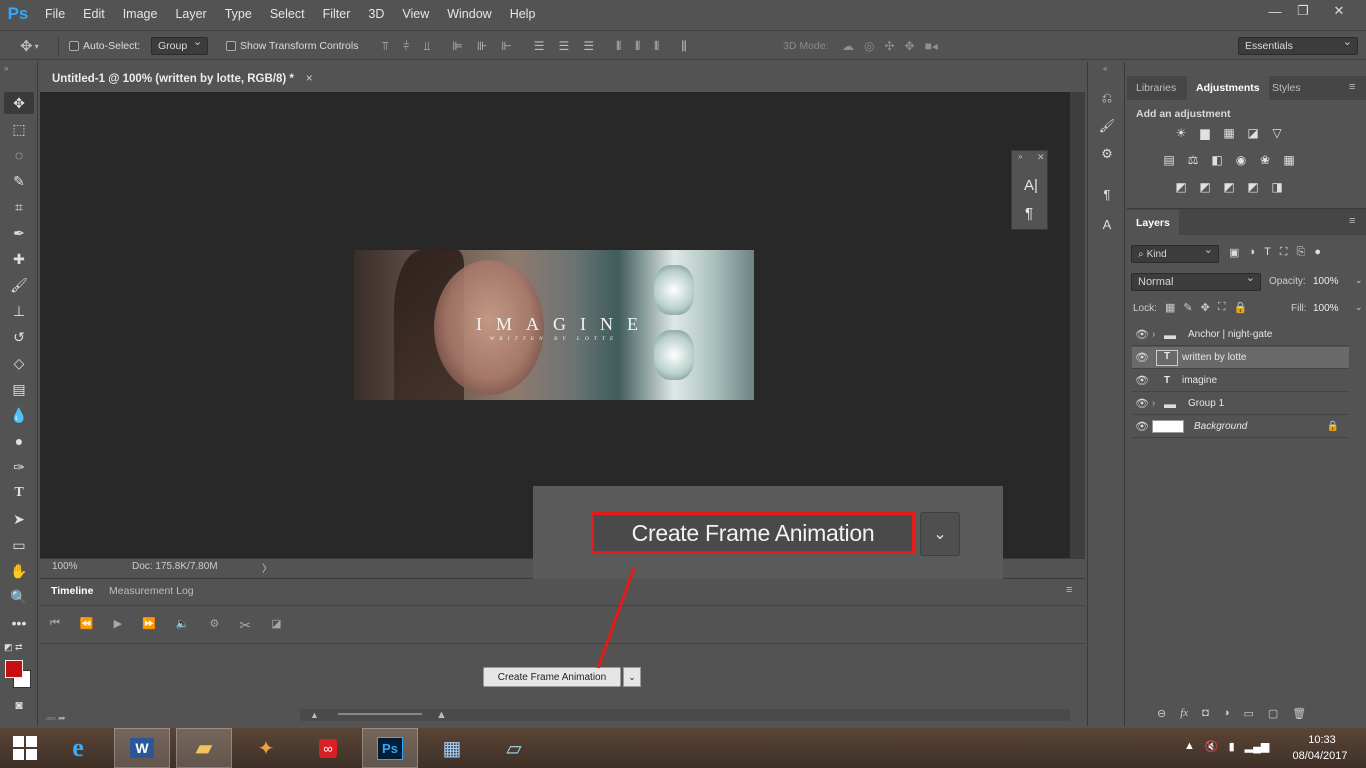  I want to click on foreground-color-swatch, so click(14, 669).